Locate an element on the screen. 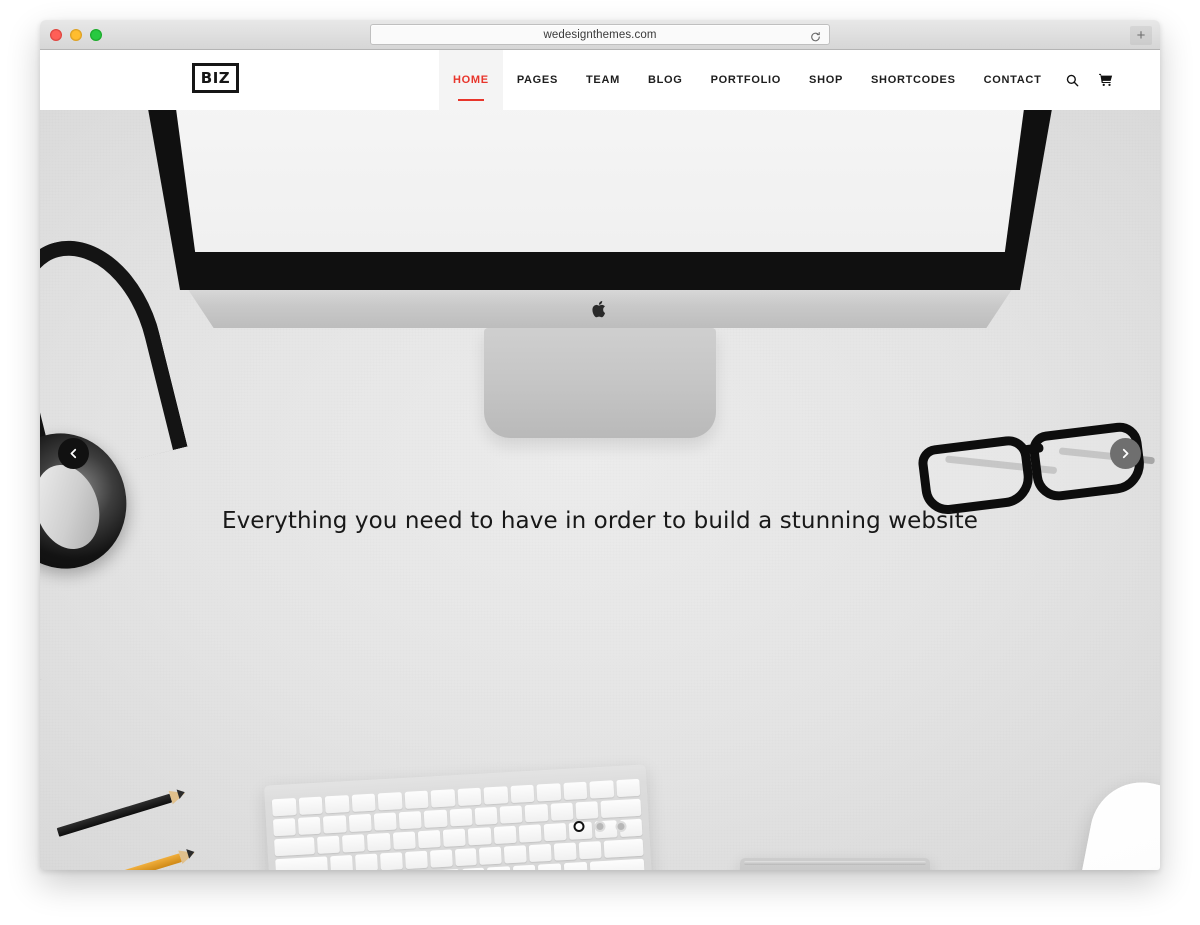 The image size is (1200, 925). imac-stand is located at coordinates (600, 383).